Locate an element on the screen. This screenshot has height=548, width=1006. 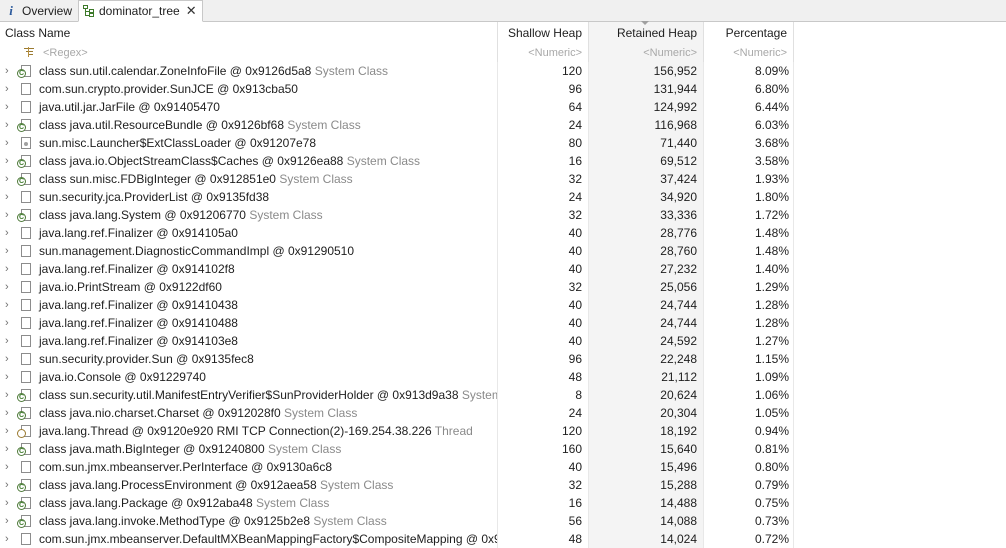
column-header-shallow-heap: Shallow Heap is located at coordinates (543, 33).